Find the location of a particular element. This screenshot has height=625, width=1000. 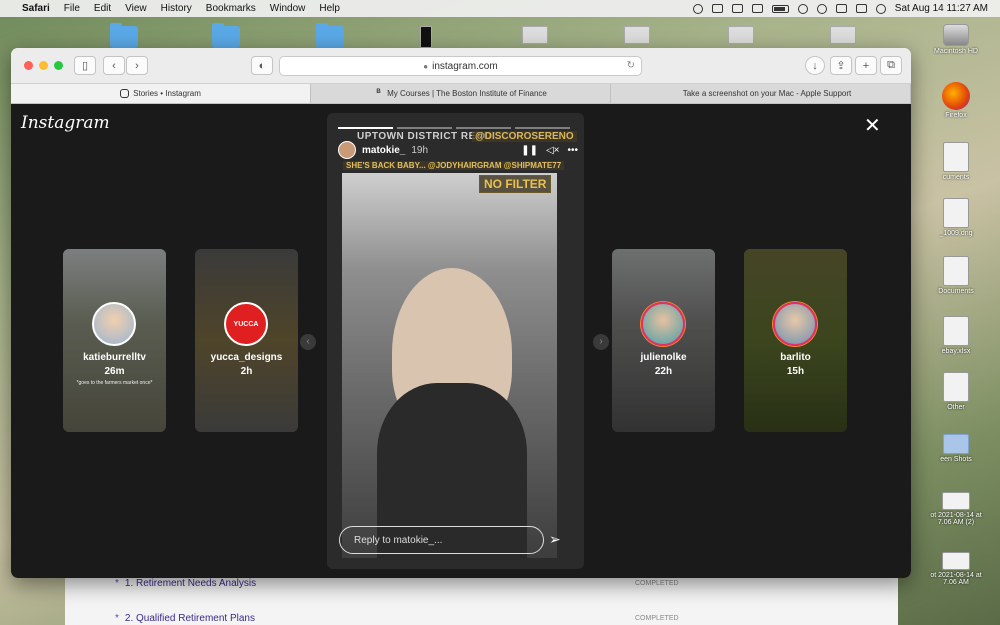

user-icon is located at coordinates (841, 8).